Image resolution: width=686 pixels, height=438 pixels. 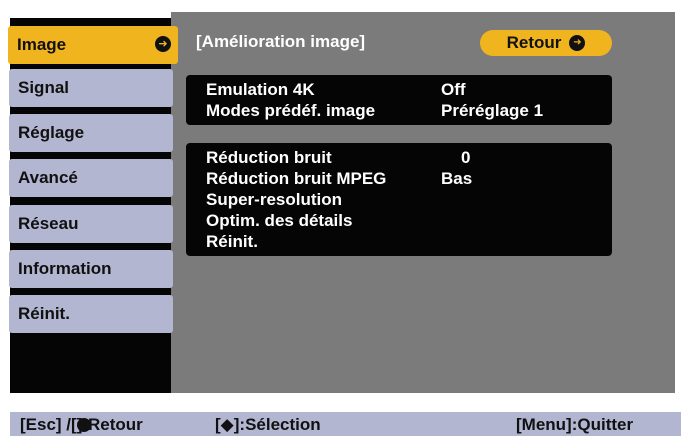 What do you see at coordinates (91, 224) in the screenshot?
I see `sidebar-item-reseau: Réseau` at bounding box center [91, 224].